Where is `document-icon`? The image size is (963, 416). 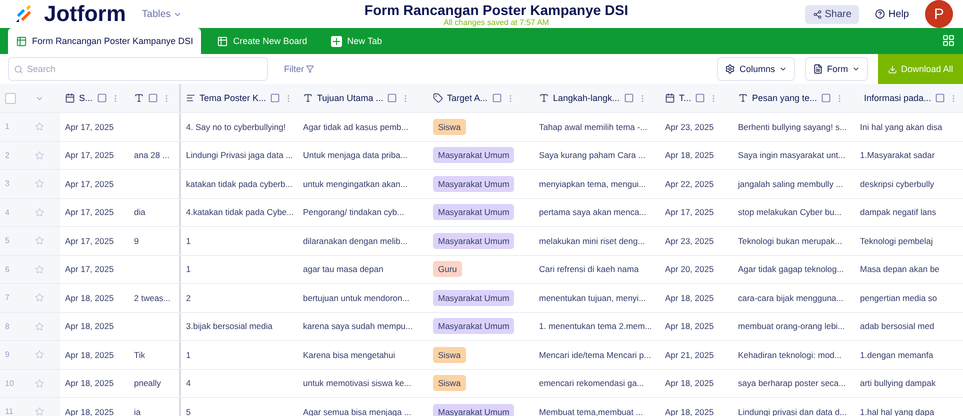 document-icon is located at coordinates (817, 69).